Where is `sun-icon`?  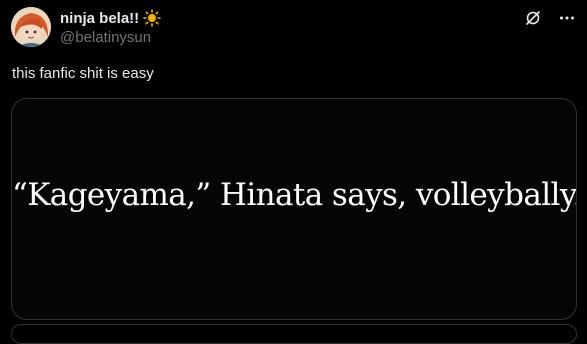
sun-icon is located at coordinates (152, 18).